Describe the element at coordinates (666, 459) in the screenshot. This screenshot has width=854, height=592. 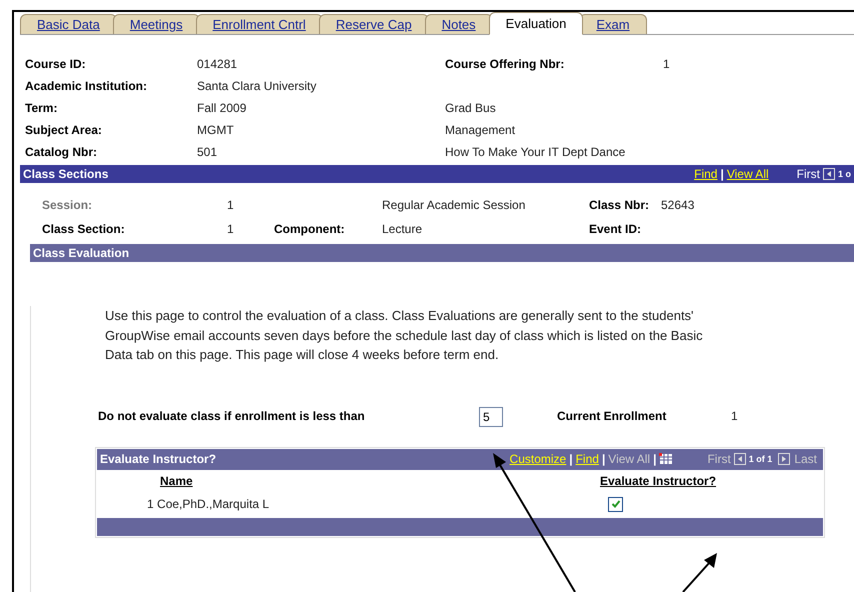
I see `grid-download-icon` at that location.